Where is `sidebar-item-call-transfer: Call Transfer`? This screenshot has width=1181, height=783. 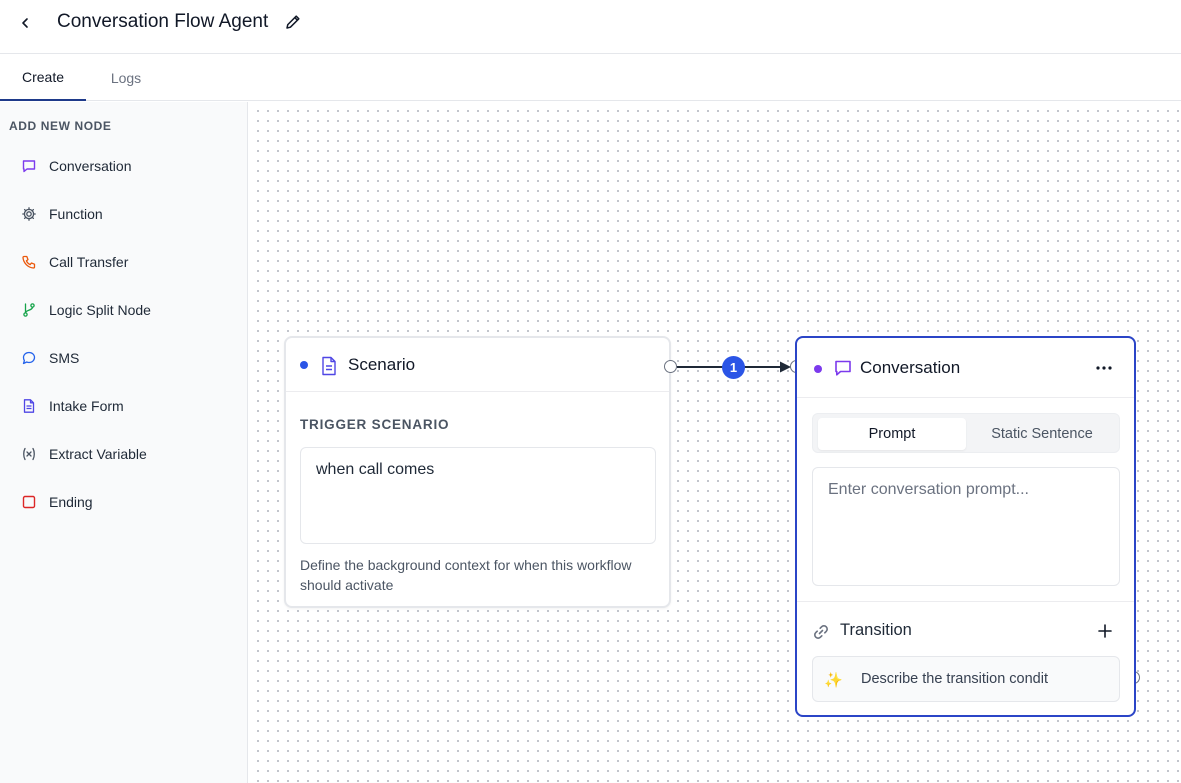 sidebar-item-call-transfer: Call Transfer is located at coordinates (124, 262).